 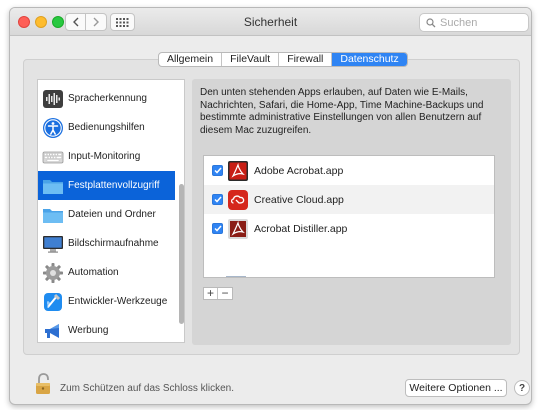 What do you see at coordinates (306, 59) in the screenshot?
I see `tab-firewall: Firewall` at bounding box center [306, 59].